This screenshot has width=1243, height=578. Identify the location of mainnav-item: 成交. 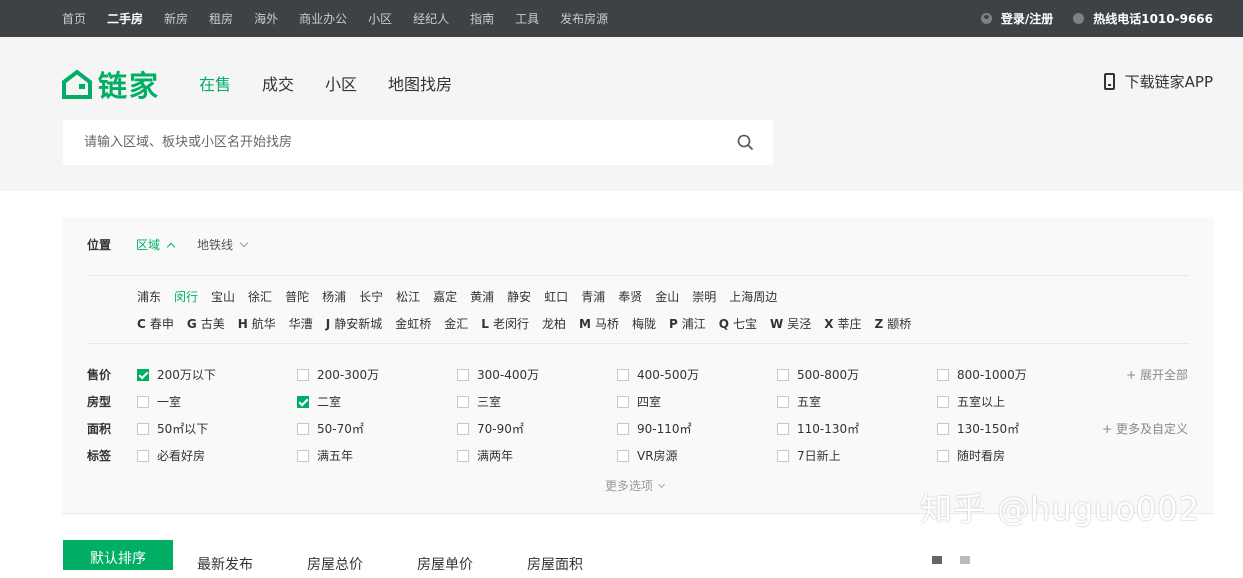
(278, 83).